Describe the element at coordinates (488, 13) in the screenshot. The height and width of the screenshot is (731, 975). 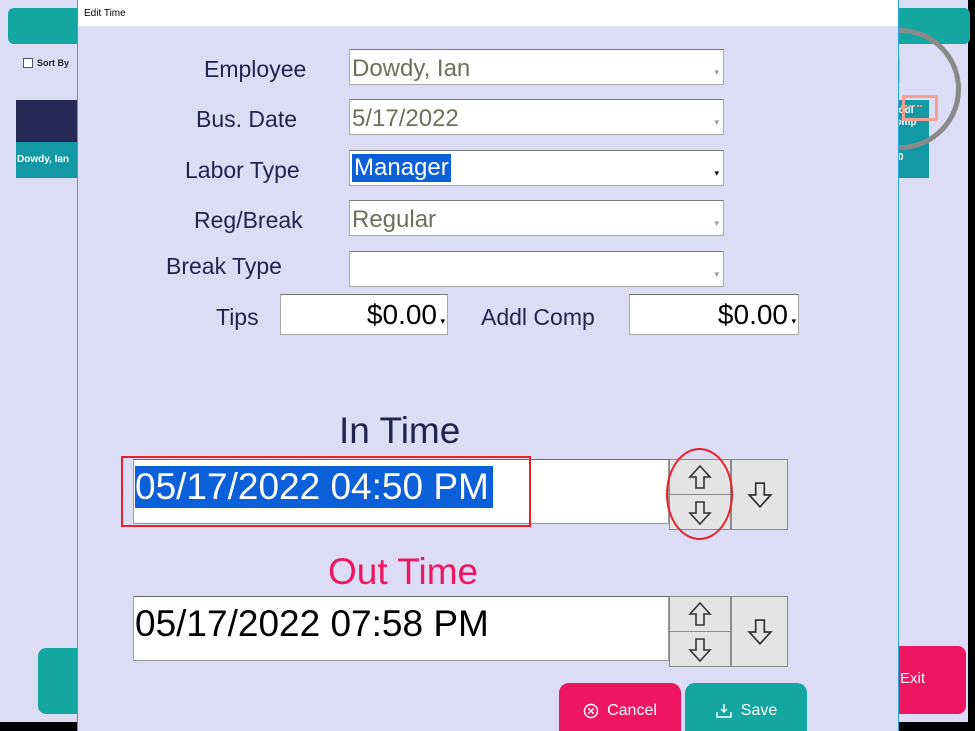
I see `dialog-title: Edit Time` at that location.